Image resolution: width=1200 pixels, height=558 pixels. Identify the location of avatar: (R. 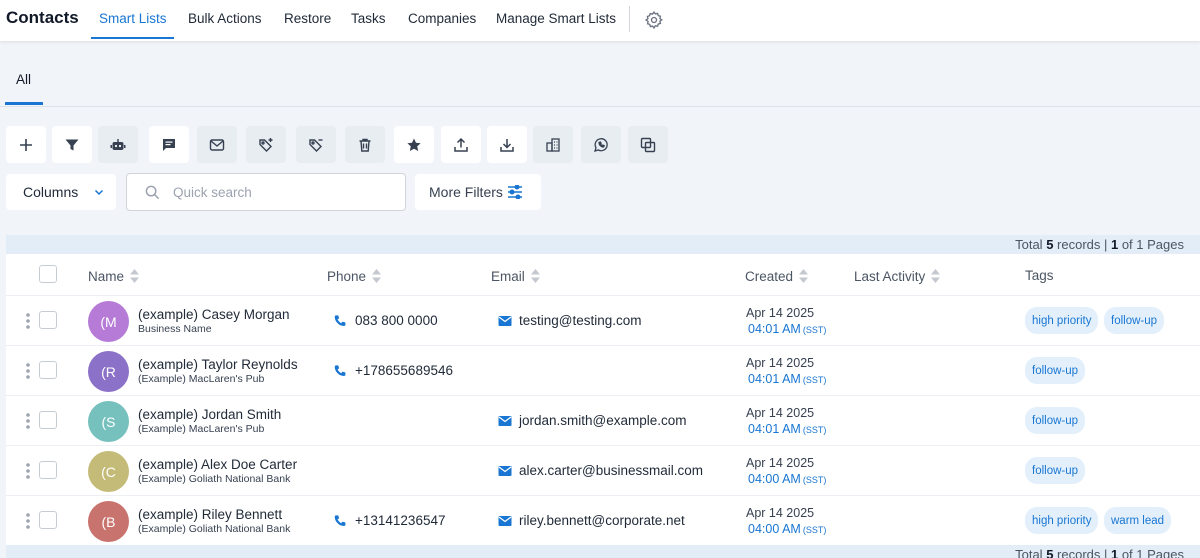
(108, 371).